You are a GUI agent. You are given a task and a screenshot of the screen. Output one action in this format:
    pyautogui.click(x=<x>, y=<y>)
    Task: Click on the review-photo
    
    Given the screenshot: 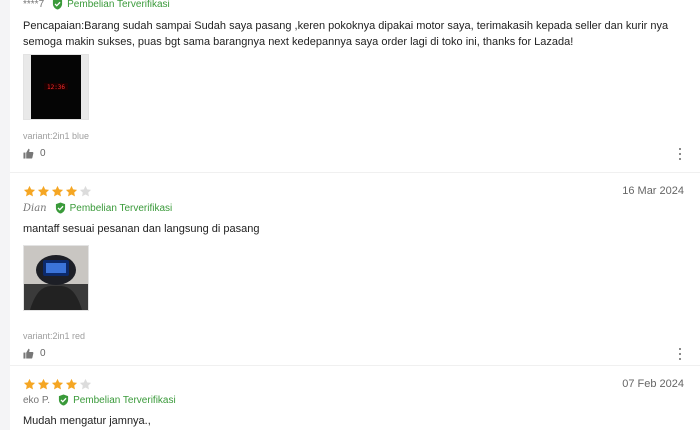 What is the action you would take?
    pyautogui.click(x=56, y=278)
    